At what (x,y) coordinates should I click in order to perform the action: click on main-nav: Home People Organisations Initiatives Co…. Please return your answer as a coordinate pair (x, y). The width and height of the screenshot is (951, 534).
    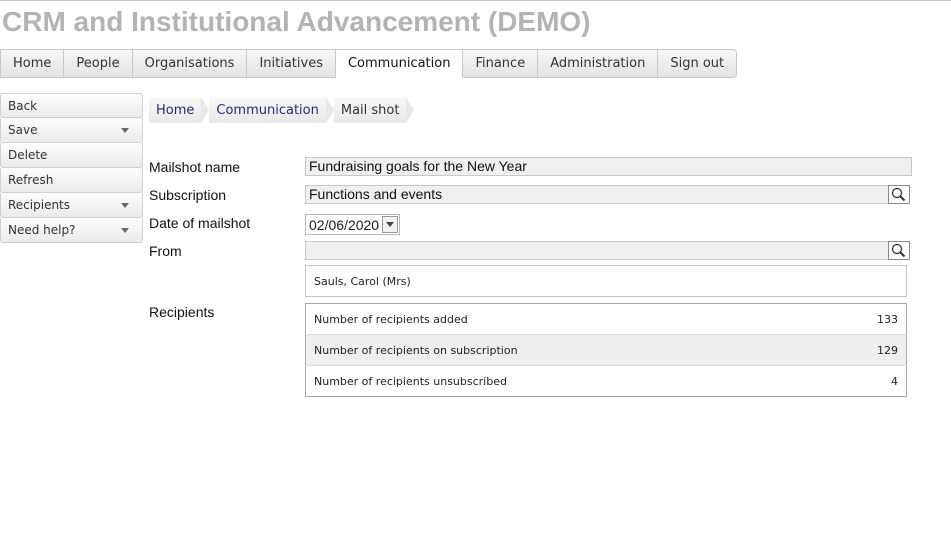
    Looking at the image, I should click on (369, 63).